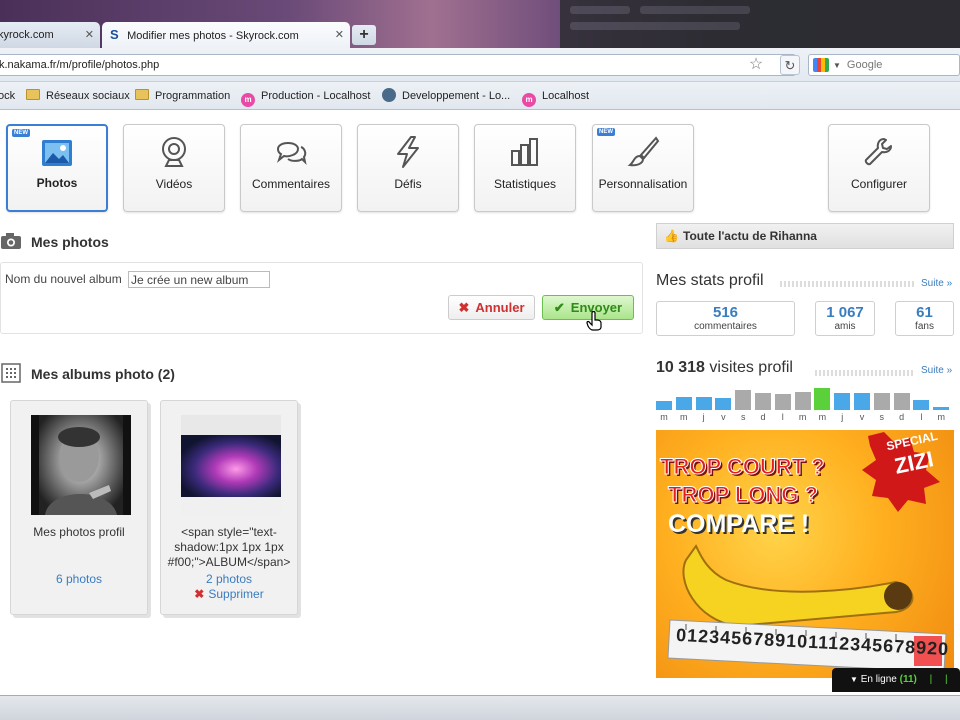 The image size is (960, 720). What do you see at coordinates (389, 95) in the screenshot?
I see `globe-icon` at bounding box center [389, 95].